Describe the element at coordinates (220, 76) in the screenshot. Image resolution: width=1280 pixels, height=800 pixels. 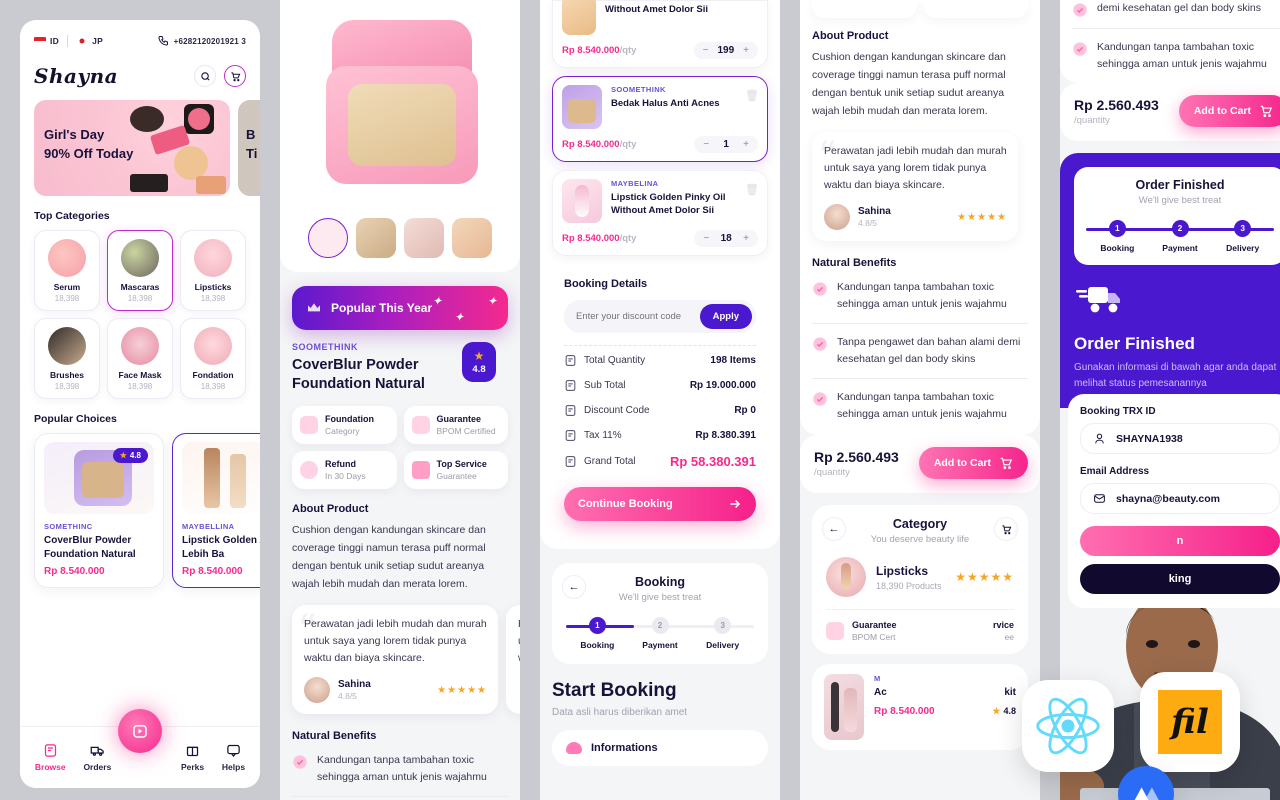
I see `header-actions` at that location.